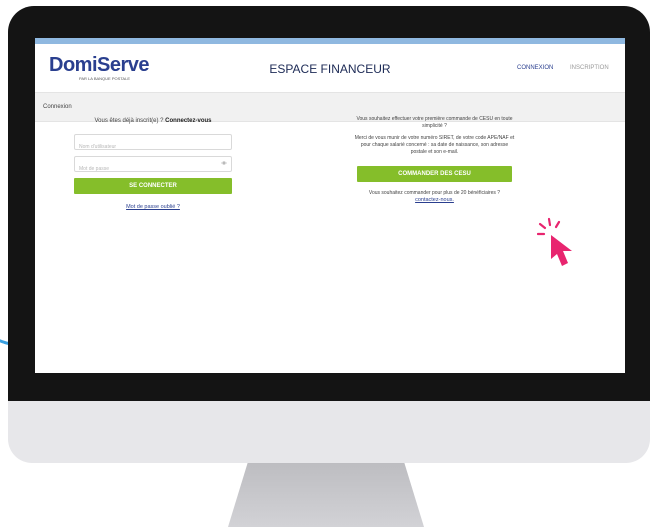 The height and width of the screenshot is (527, 652). Describe the element at coordinates (326, 495) in the screenshot. I see `monitor-stand` at that location.